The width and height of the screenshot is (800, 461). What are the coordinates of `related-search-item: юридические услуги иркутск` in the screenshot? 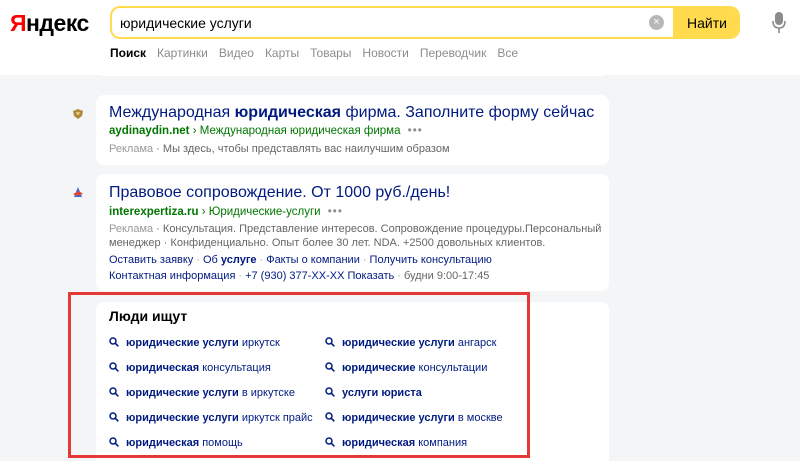 It's located at (194, 343).